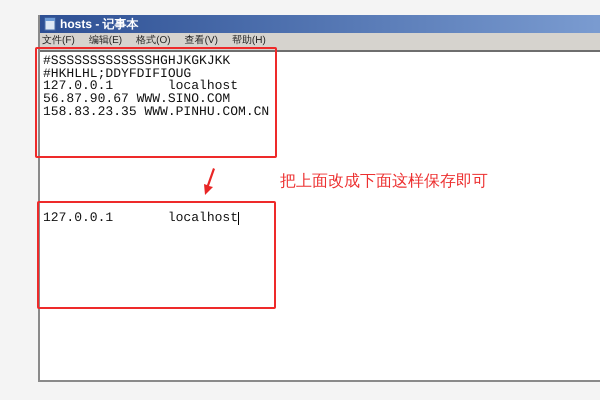 This screenshot has width=600, height=400. Describe the element at coordinates (210, 182) in the screenshot. I see `arrow-icon` at that location.